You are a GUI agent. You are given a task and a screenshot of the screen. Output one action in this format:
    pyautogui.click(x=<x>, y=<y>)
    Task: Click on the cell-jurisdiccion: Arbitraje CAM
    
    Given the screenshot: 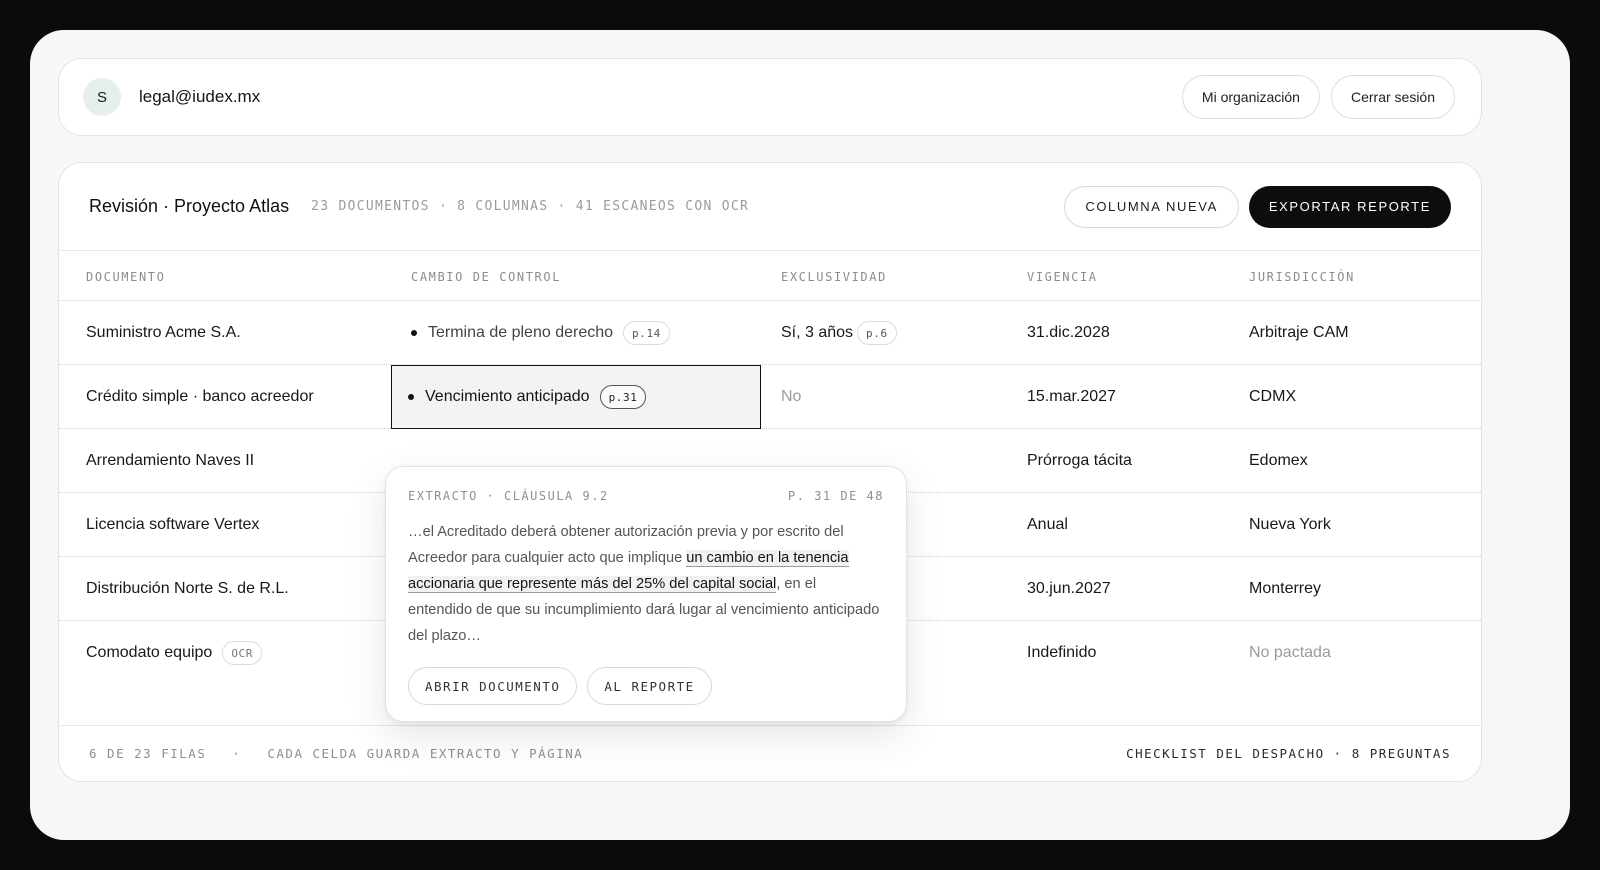 What is the action you would take?
    pyautogui.click(x=1299, y=333)
    